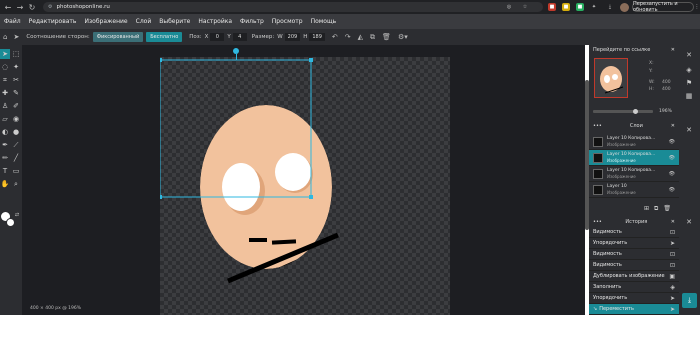 The height and width of the screenshot is (345, 700). Describe the element at coordinates (634, 276) in the screenshot. I see `history-item: Дублировать изображение ▣` at that location.